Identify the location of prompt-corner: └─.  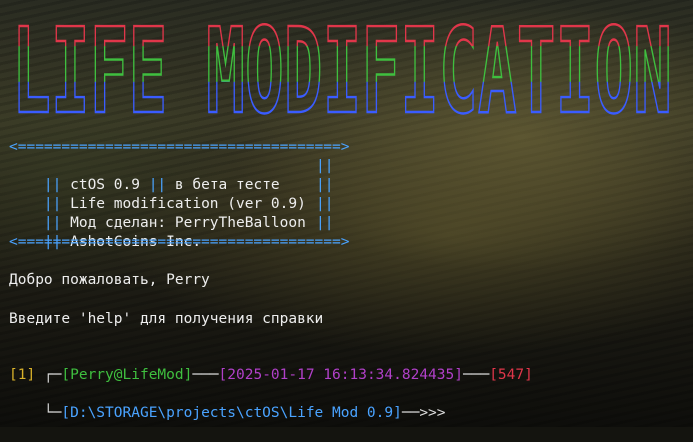
(52, 413).